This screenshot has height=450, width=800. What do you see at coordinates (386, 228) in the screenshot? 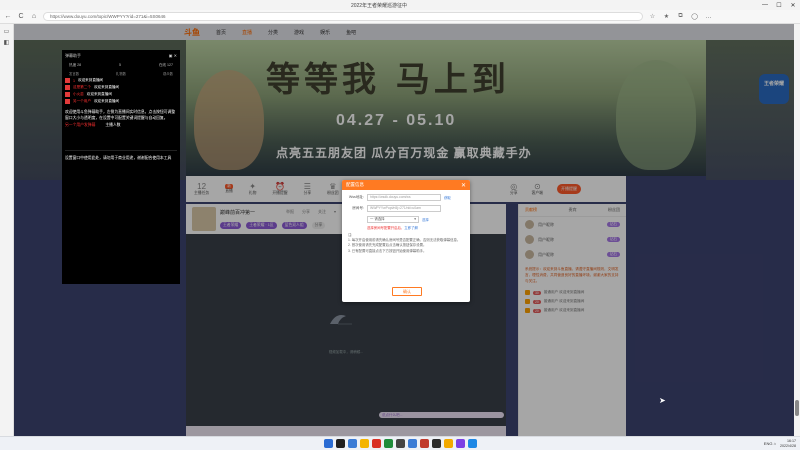
I see `warning-message: 选择房间号配置开启后，` at bounding box center [386, 228].